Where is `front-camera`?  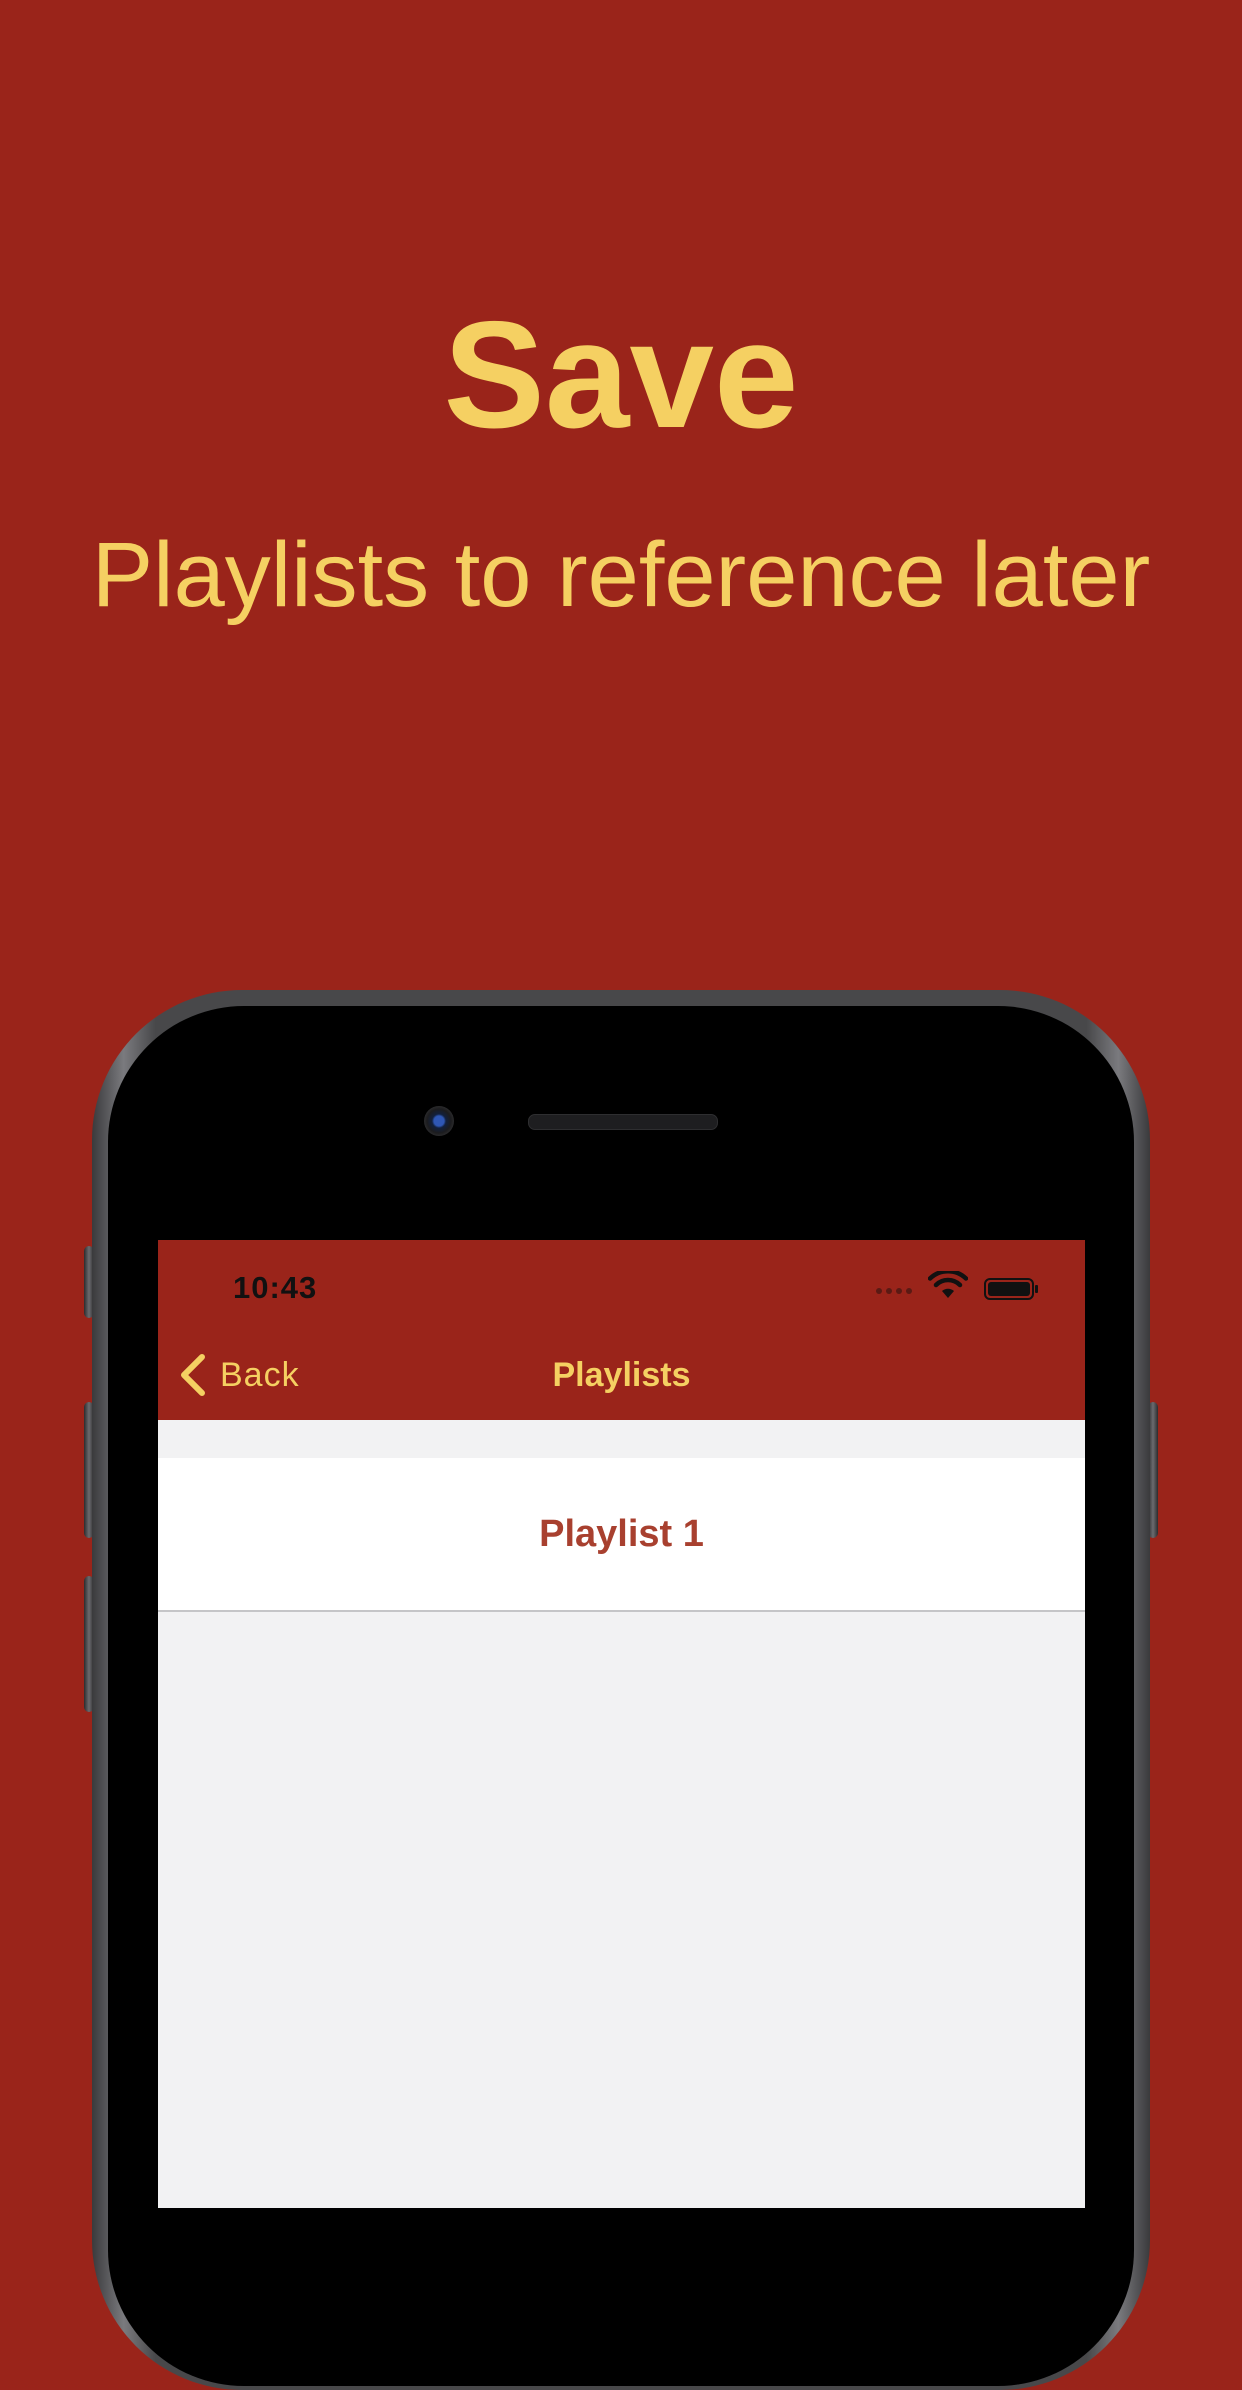 front-camera is located at coordinates (439, 1121).